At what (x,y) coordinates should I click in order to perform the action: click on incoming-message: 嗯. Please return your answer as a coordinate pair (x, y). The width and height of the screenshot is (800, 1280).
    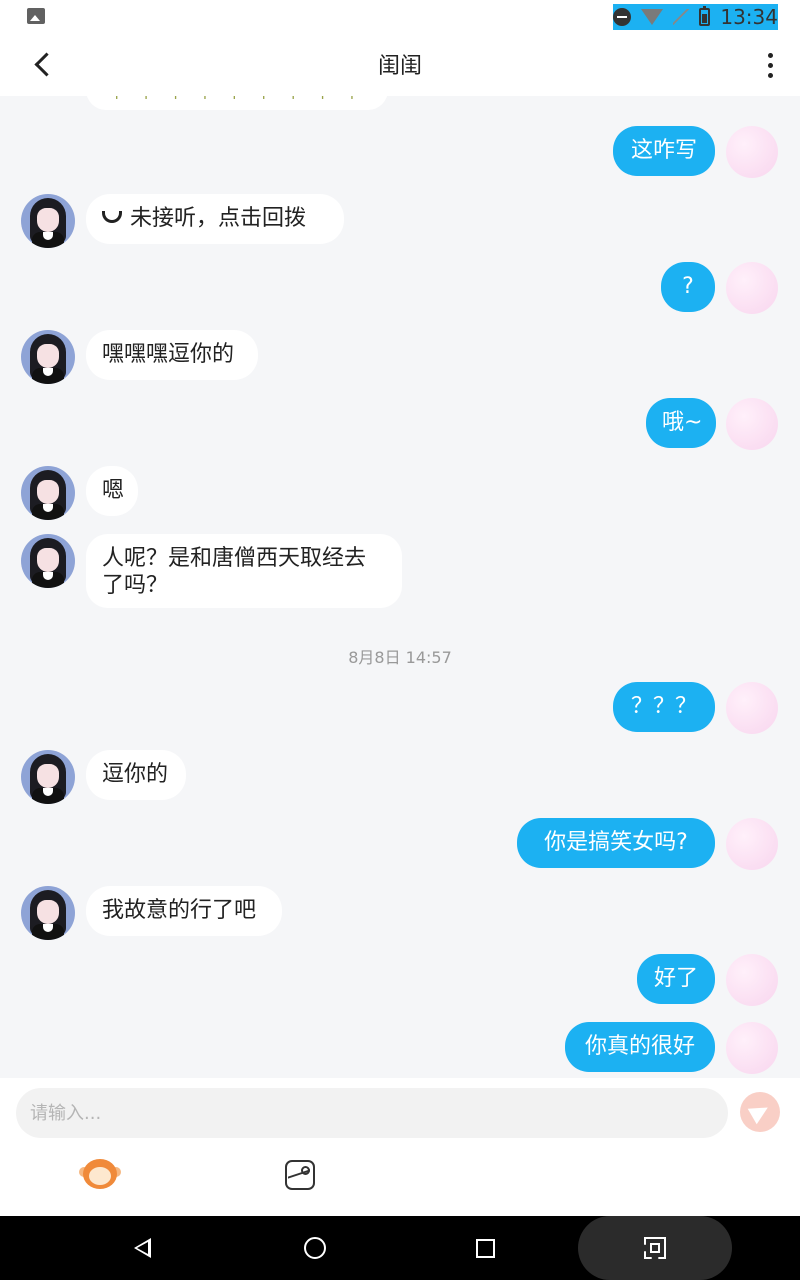
    Looking at the image, I should click on (112, 491).